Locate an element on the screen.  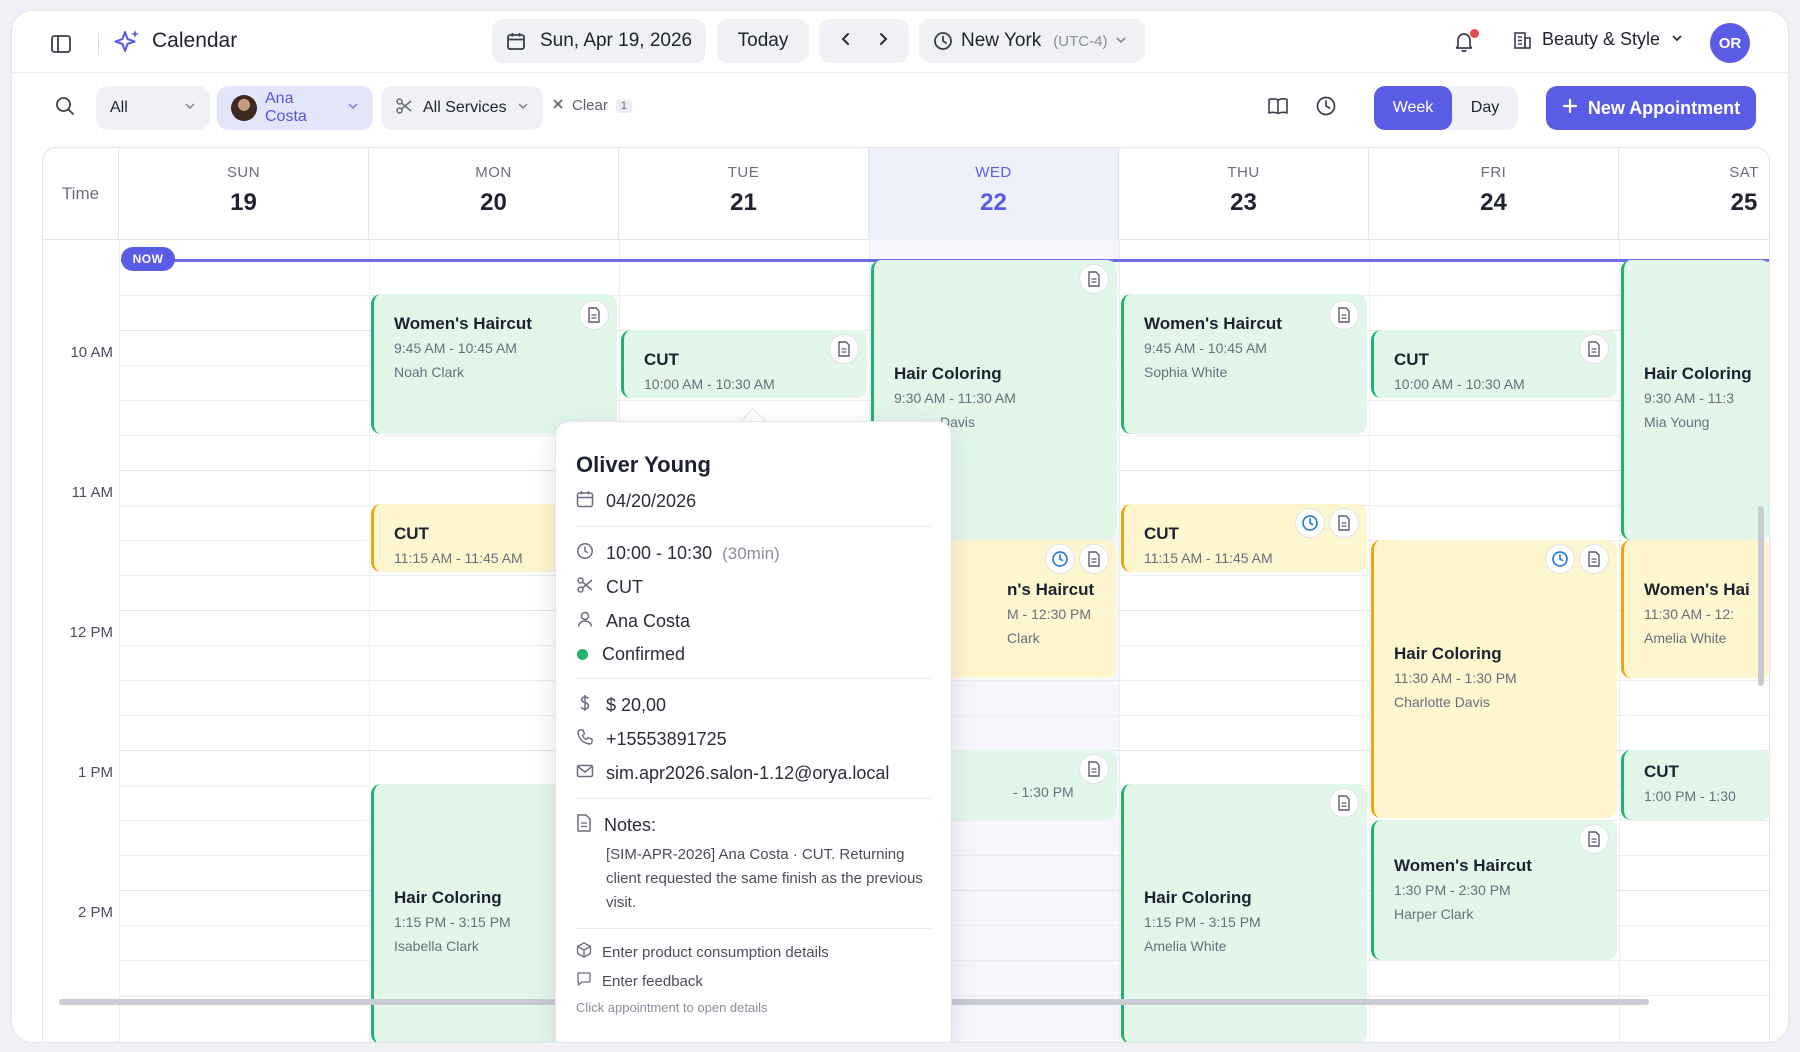
day-number: 22 is located at coordinates (993, 202).